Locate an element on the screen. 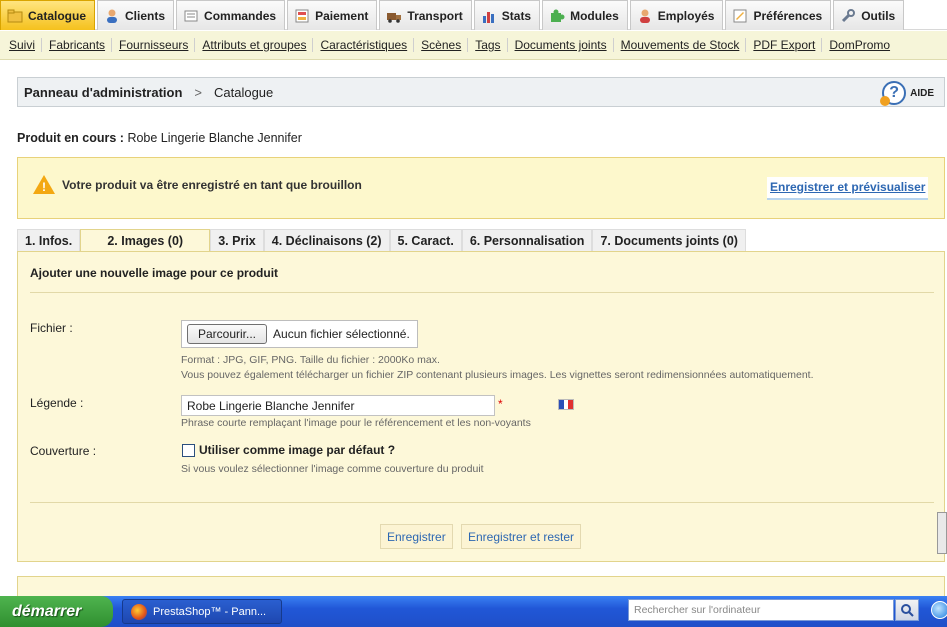 The height and width of the screenshot is (627, 947). tab-employes: Employés is located at coordinates (676, 15).